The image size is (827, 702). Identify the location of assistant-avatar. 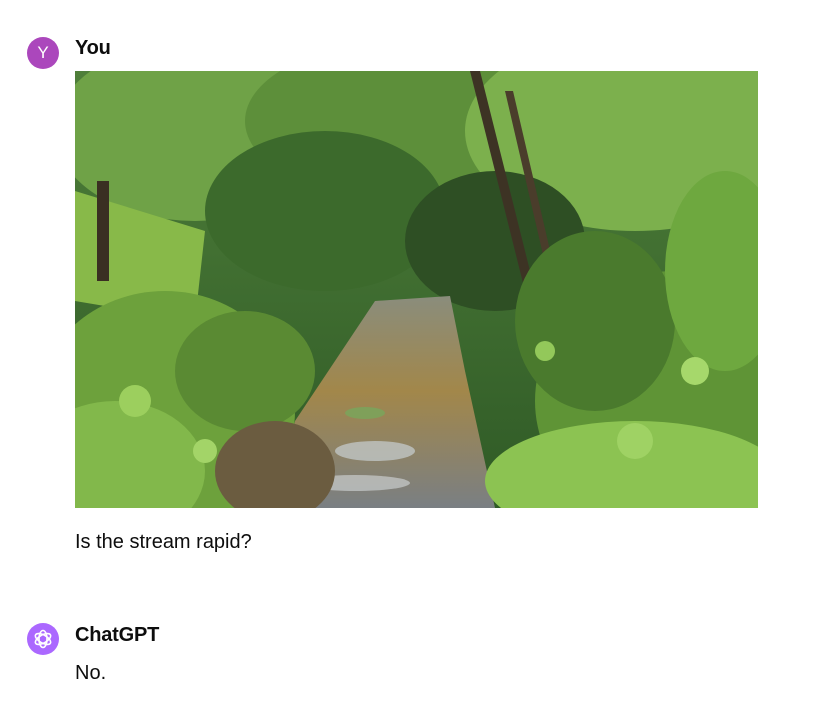
(43, 639).